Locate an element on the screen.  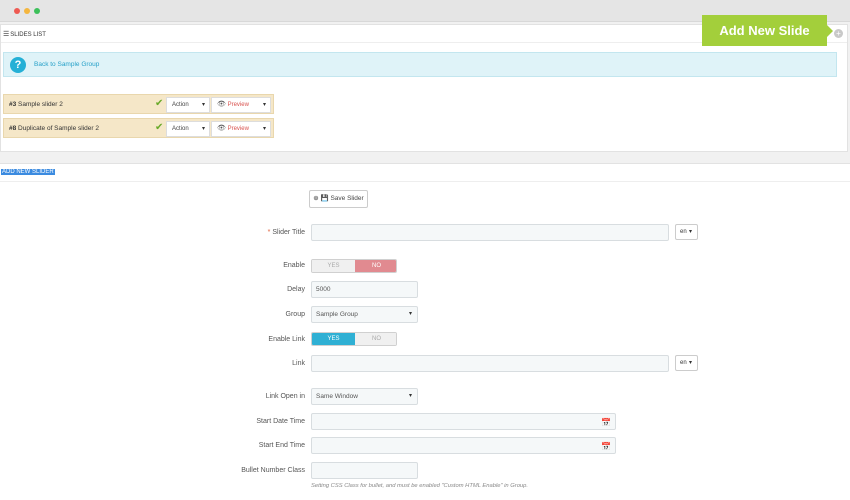
maximize-window-dot is located at coordinates (37, 11).